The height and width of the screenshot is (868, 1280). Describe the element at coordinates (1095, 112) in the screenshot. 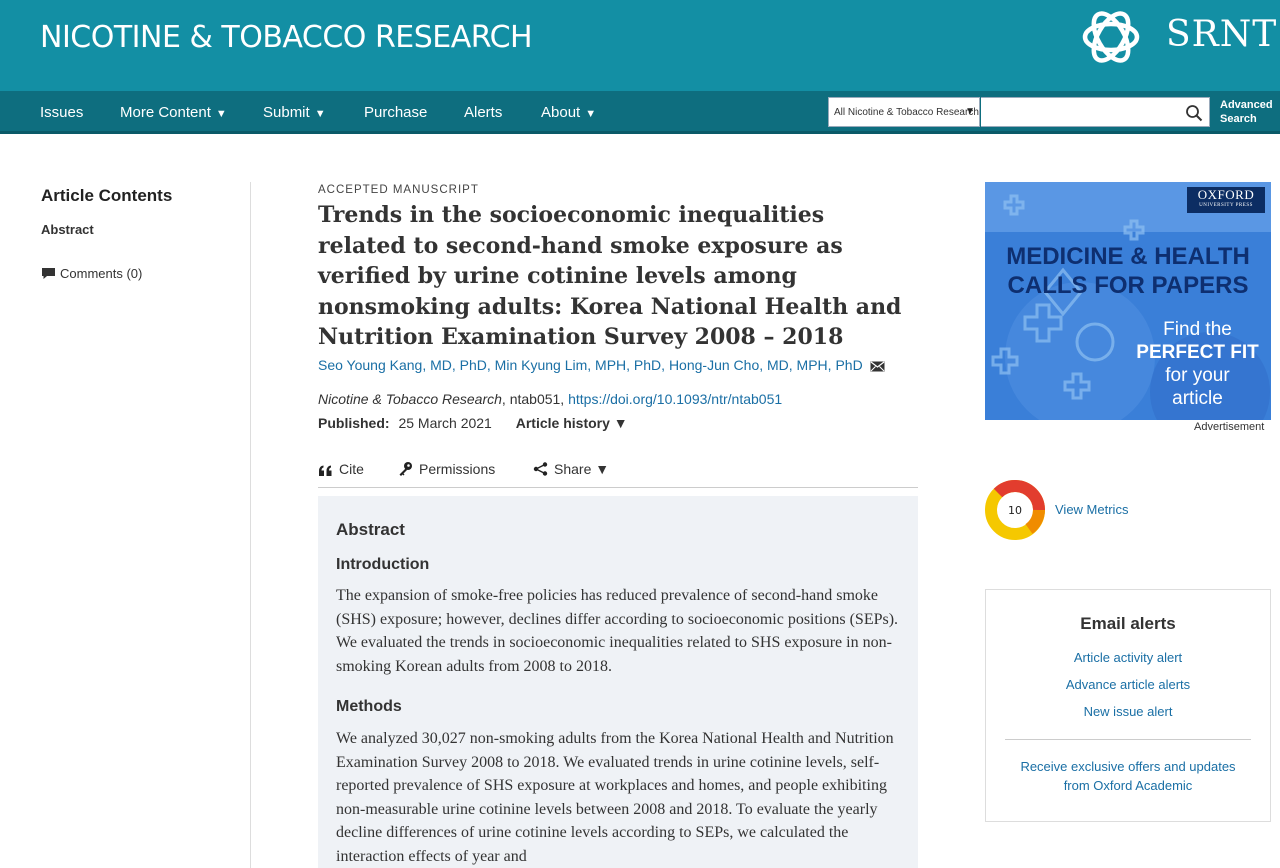

I see `search-input` at that location.